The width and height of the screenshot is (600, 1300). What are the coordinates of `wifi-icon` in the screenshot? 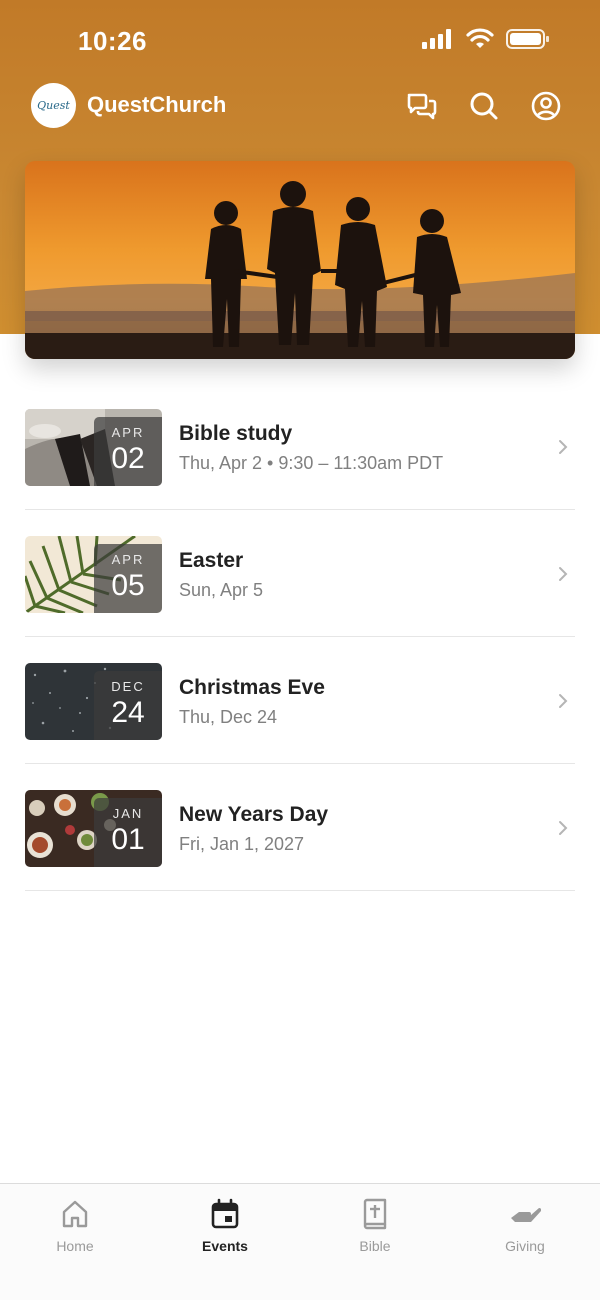 It's located at (480, 38).